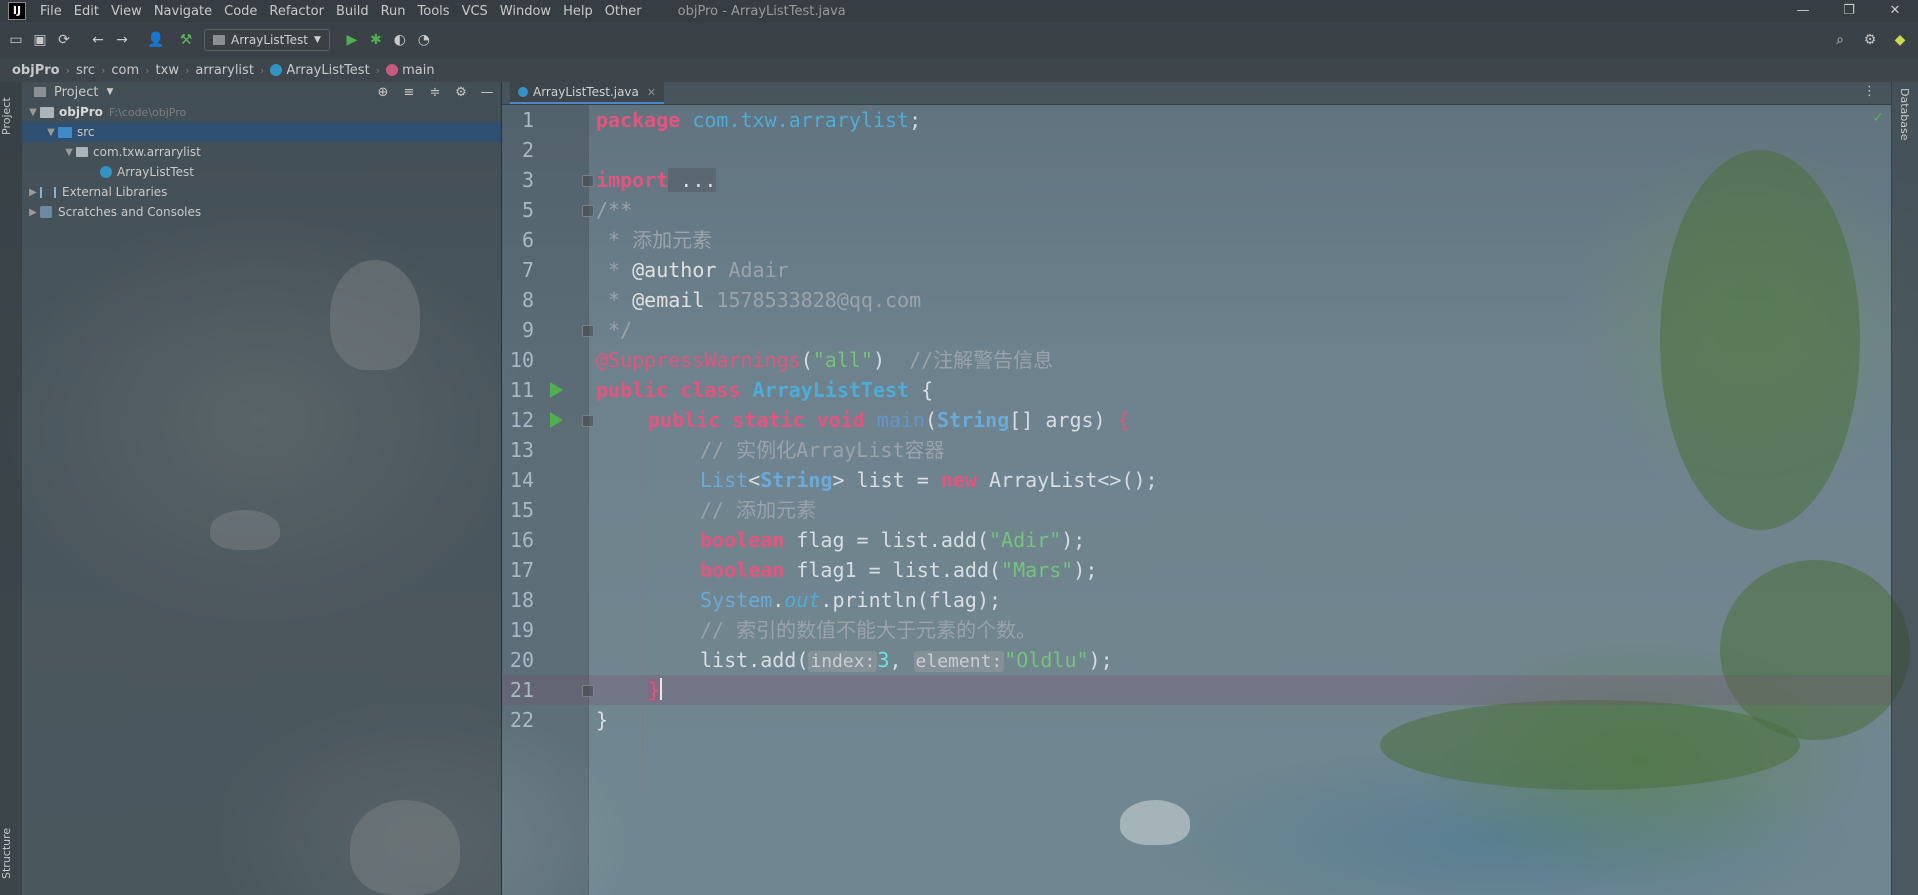  Describe the element at coordinates (36, 70) in the screenshot. I see `breadcrumb-item-objpro: objPro` at that location.